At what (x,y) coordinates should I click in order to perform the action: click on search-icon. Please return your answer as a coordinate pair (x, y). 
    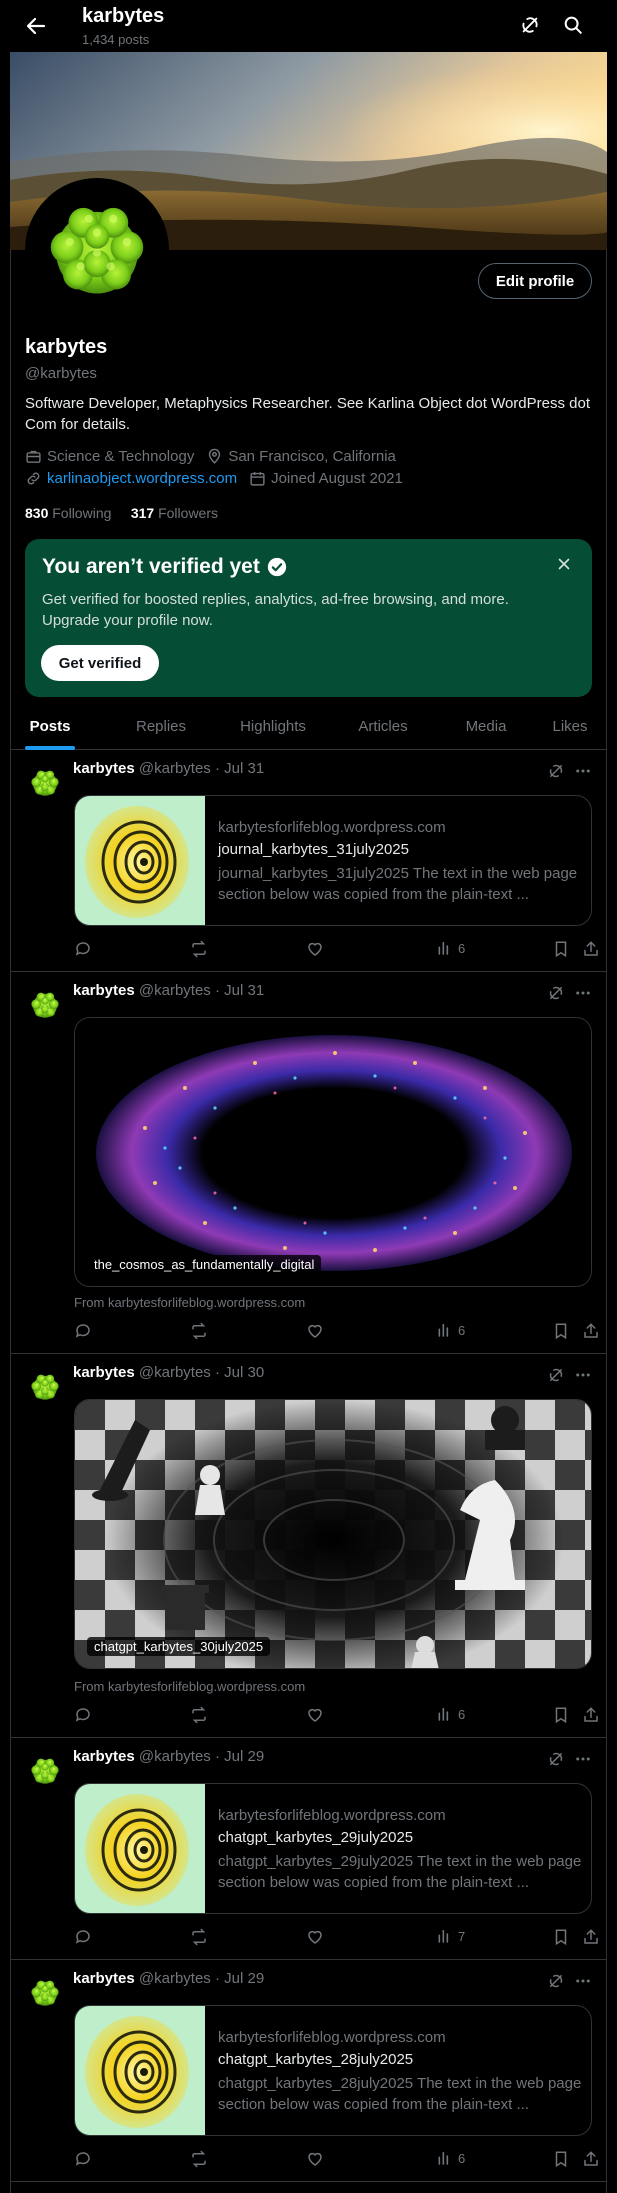
    Looking at the image, I should click on (573, 25).